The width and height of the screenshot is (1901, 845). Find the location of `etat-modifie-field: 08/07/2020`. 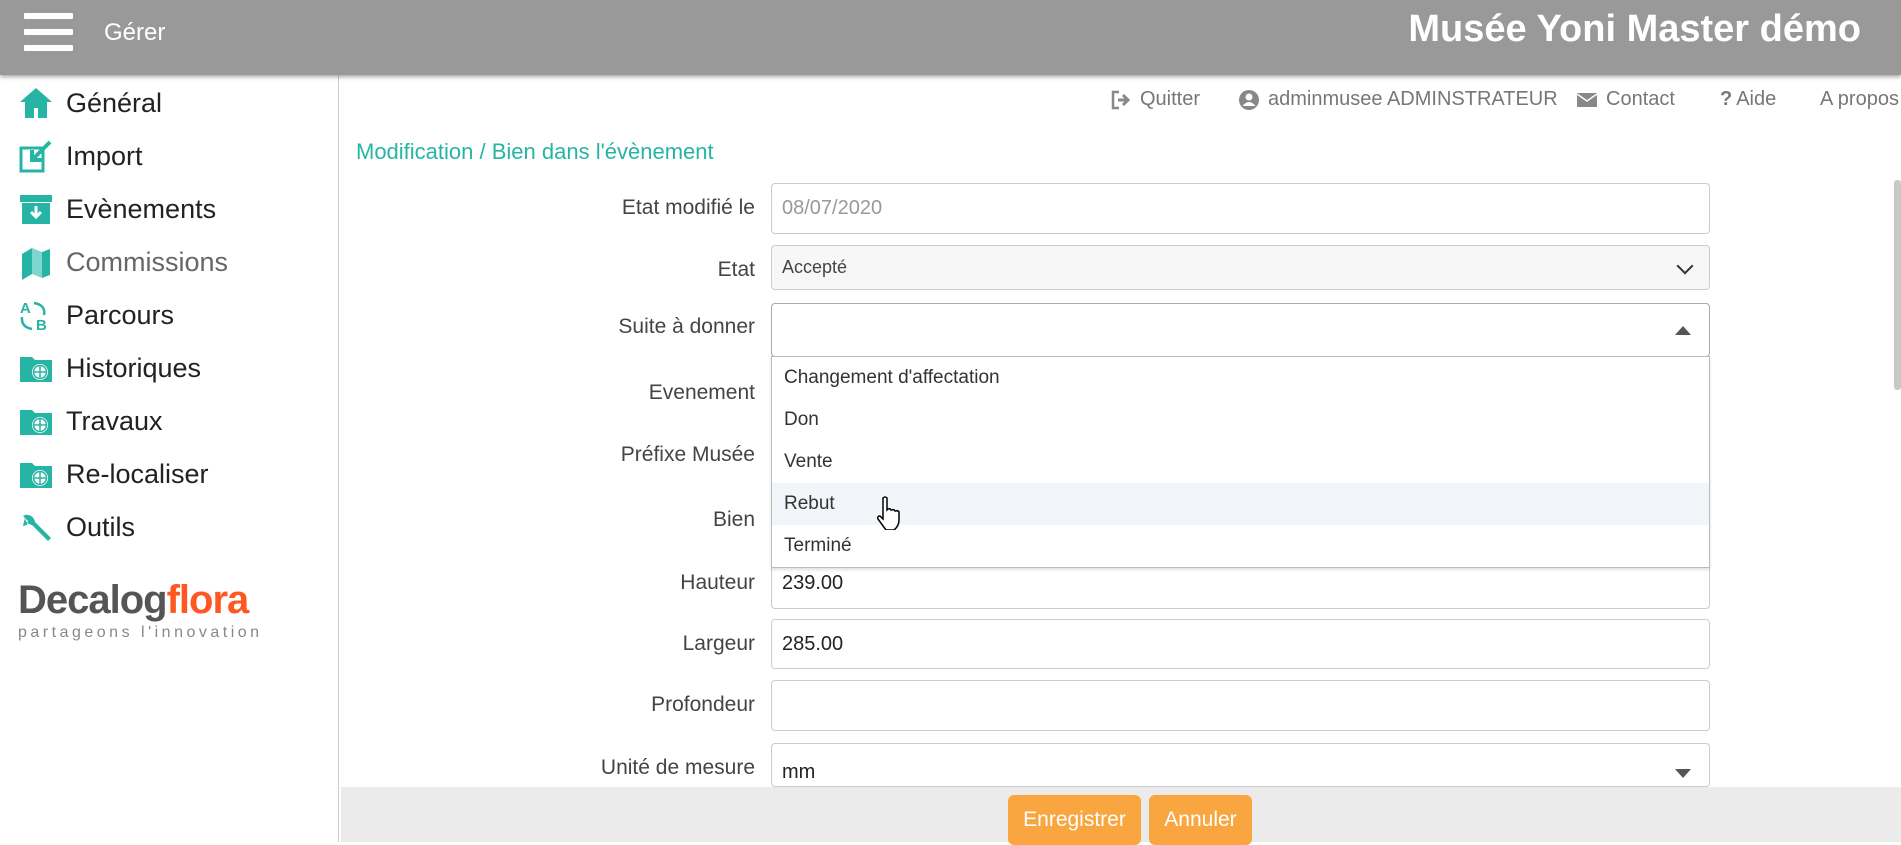

etat-modifie-field: 08/07/2020 is located at coordinates (1240, 208).